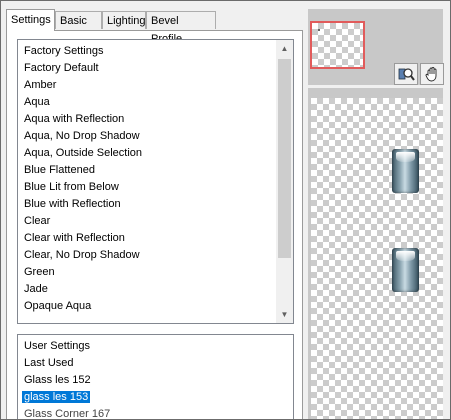 The width and height of the screenshot is (451, 420). What do you see at coordinates (147, 397) in the screenshot?
I see `list-item-selected: glass les 153` at bounding box center [147, 397].